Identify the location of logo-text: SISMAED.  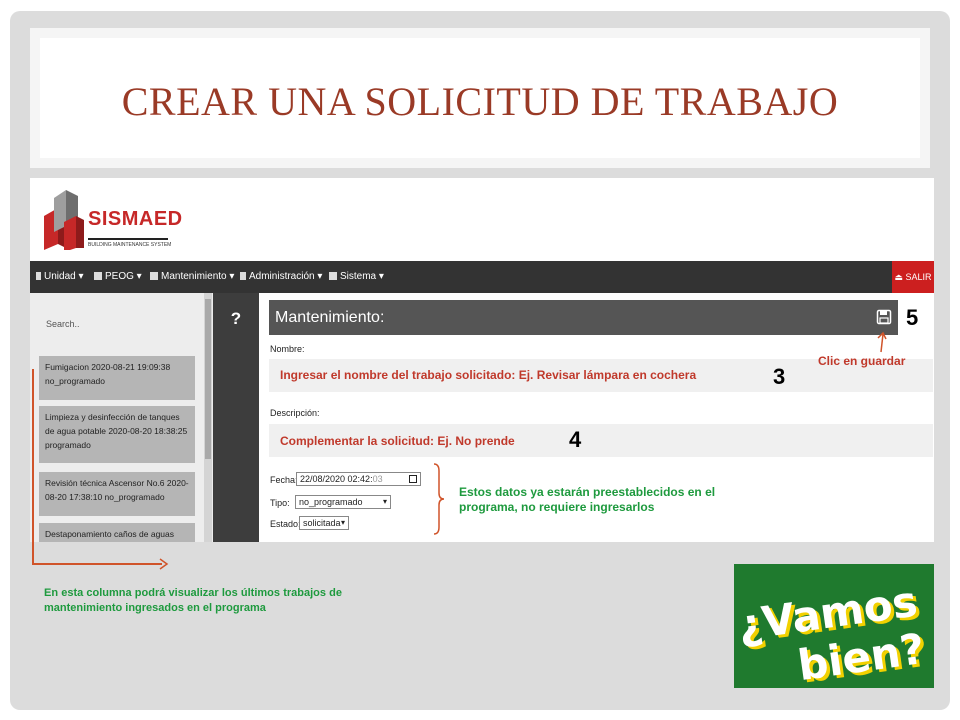
(135, 219).